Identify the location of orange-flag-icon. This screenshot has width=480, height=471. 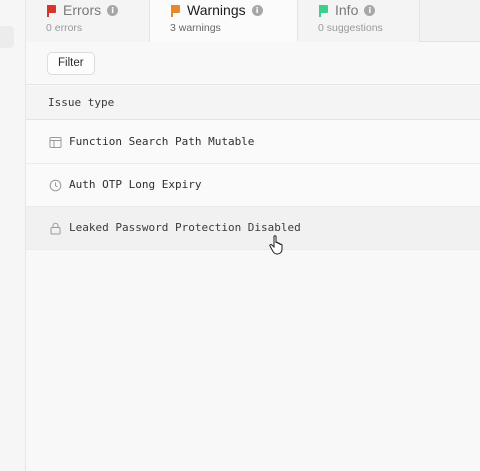
(175, 10).